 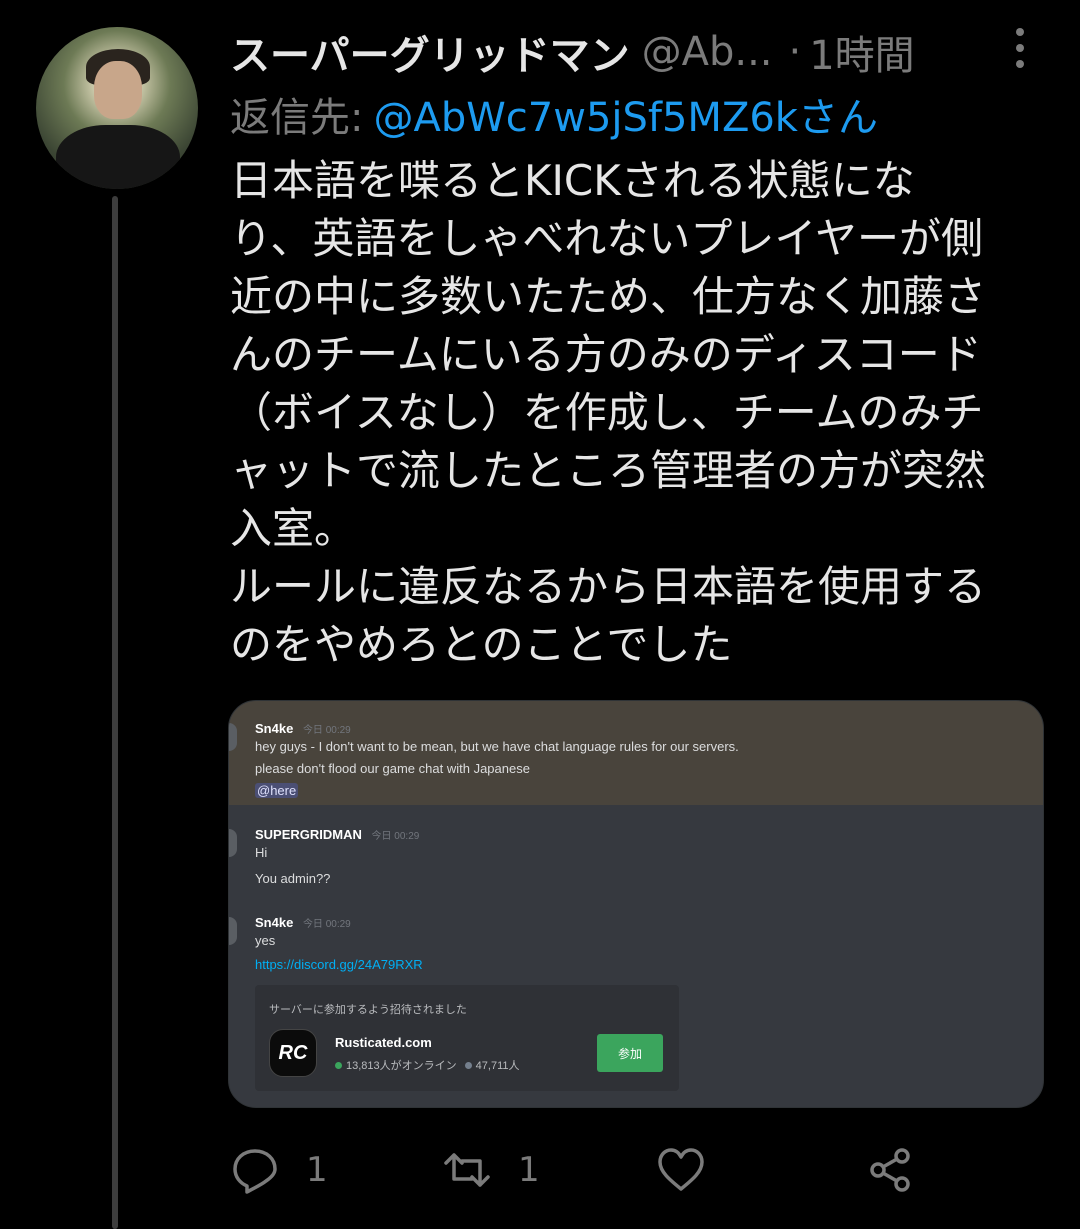 What do you see at coordinates (1020, 48) in the screenshot?
I see `more-options-icon` at bounding box center [1020, 48].